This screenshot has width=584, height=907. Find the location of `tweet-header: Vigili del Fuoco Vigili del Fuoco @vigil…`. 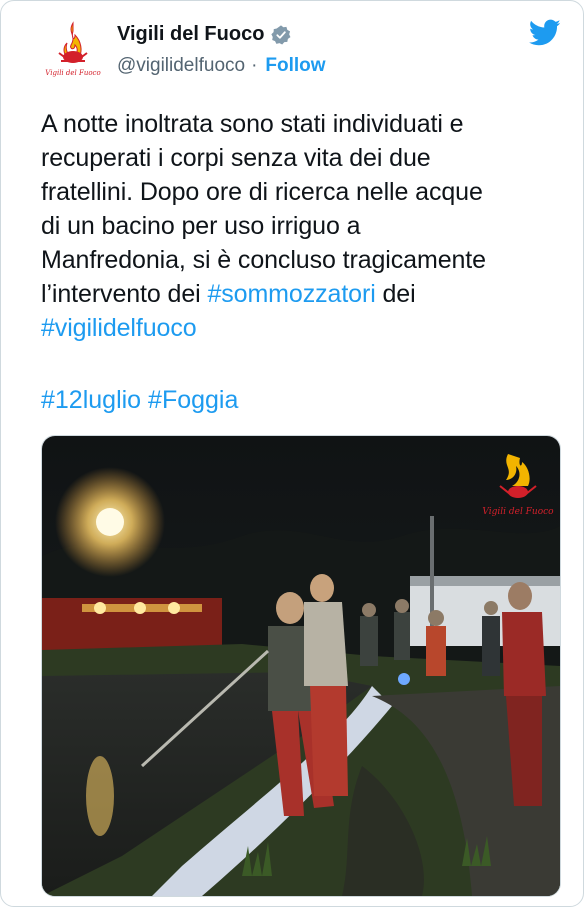

tweet-header: Vigili del Fuoco Vigili del Fuoco @vigil… is located at coordinates (301, 54).